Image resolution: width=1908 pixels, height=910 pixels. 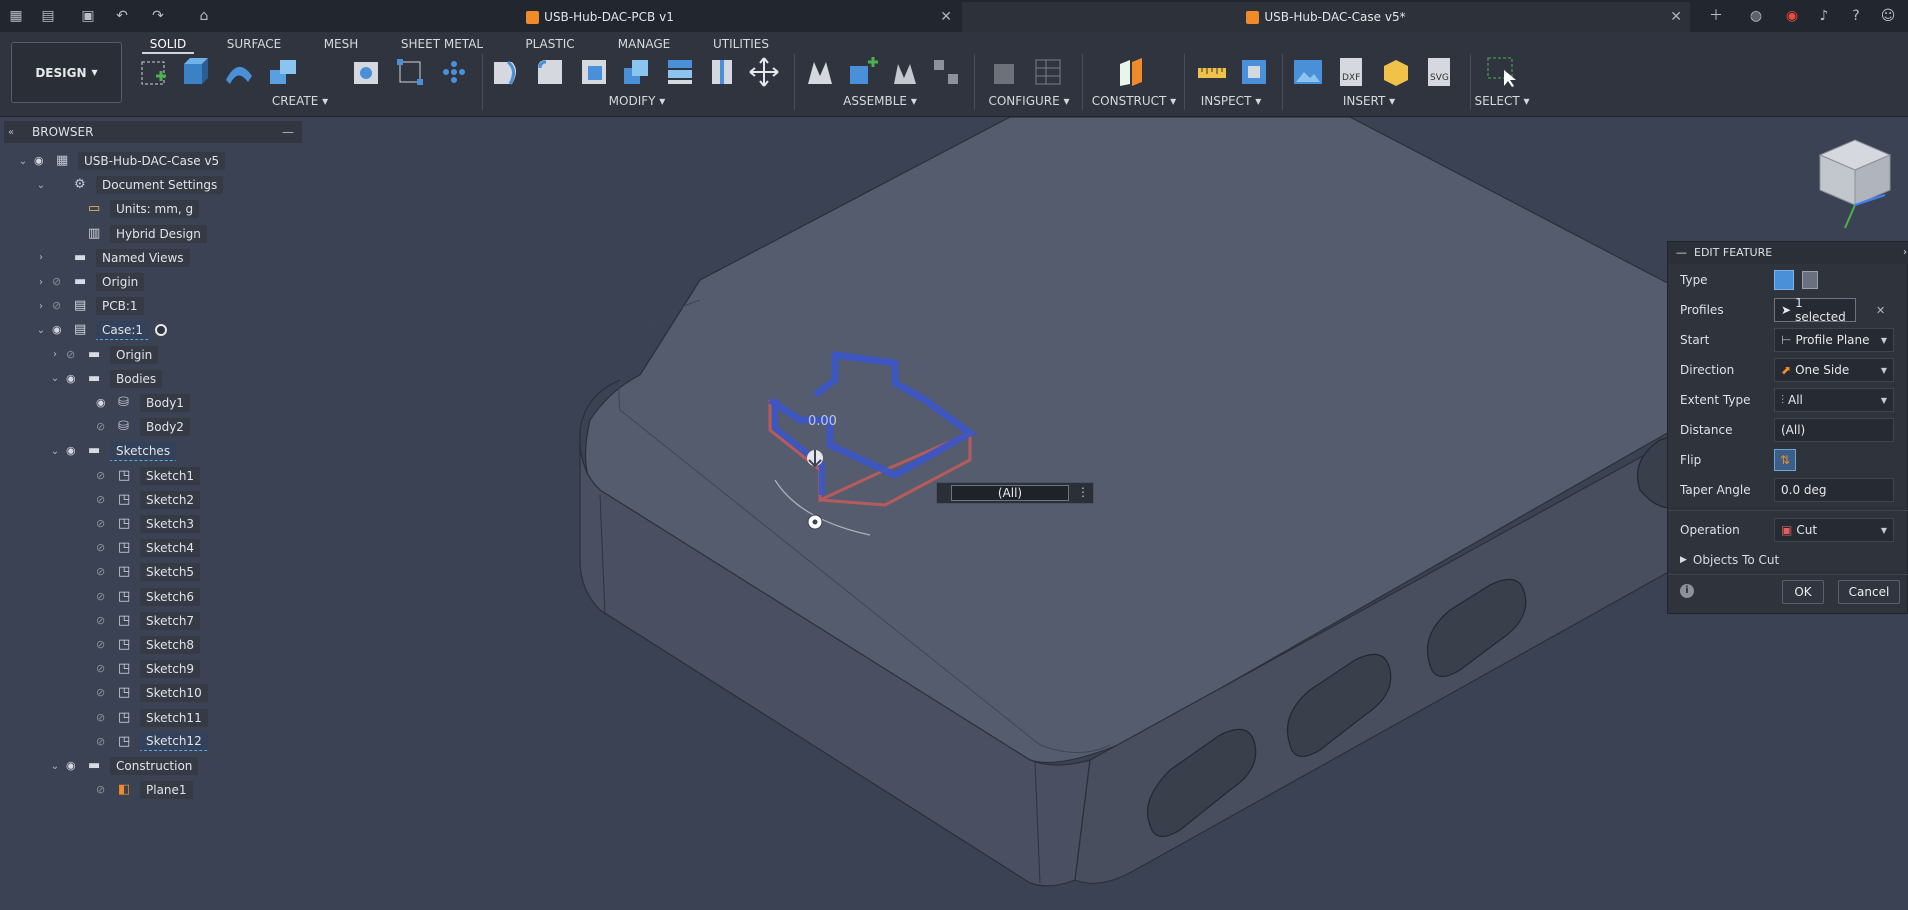 I want to click on create-menu: CREATE ▾, so click(x=300, y=101).